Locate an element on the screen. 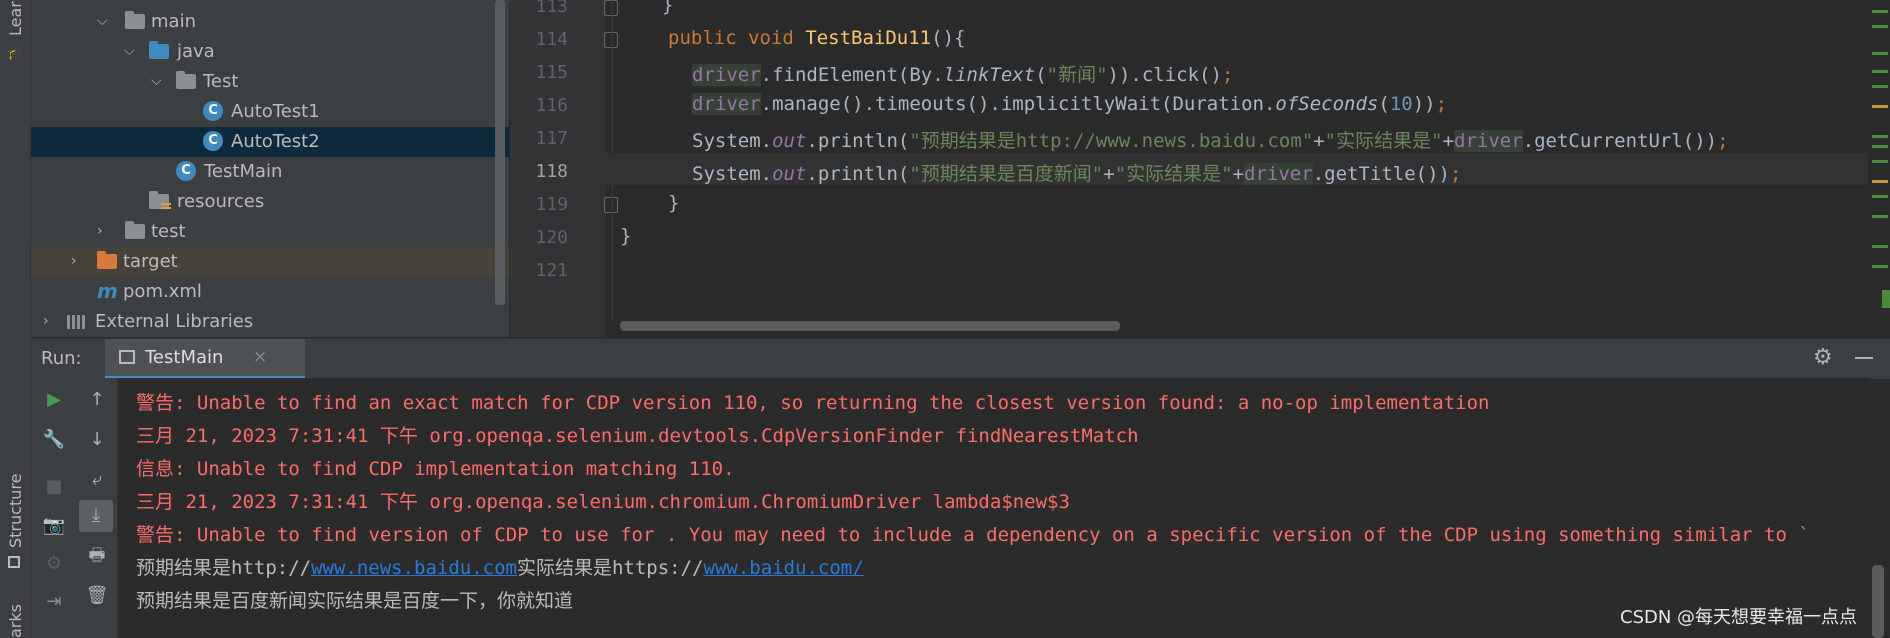 The width and height of the screenshot is (1890, 638). tree-node-target: › target is located at coordinates (270, 262).